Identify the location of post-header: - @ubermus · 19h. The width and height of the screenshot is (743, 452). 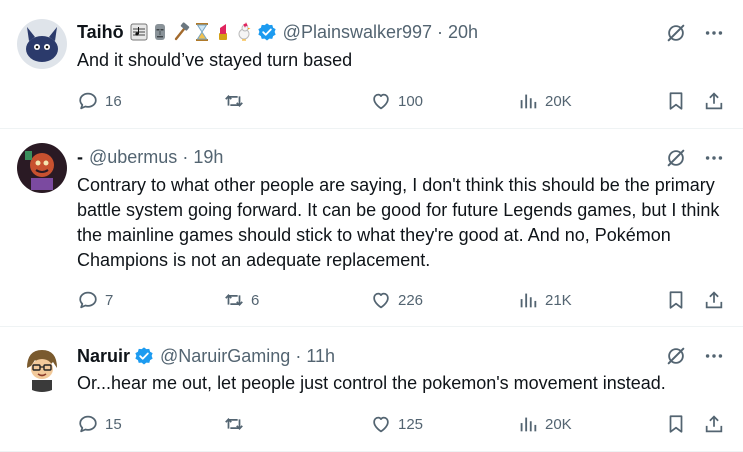
(150, 157).